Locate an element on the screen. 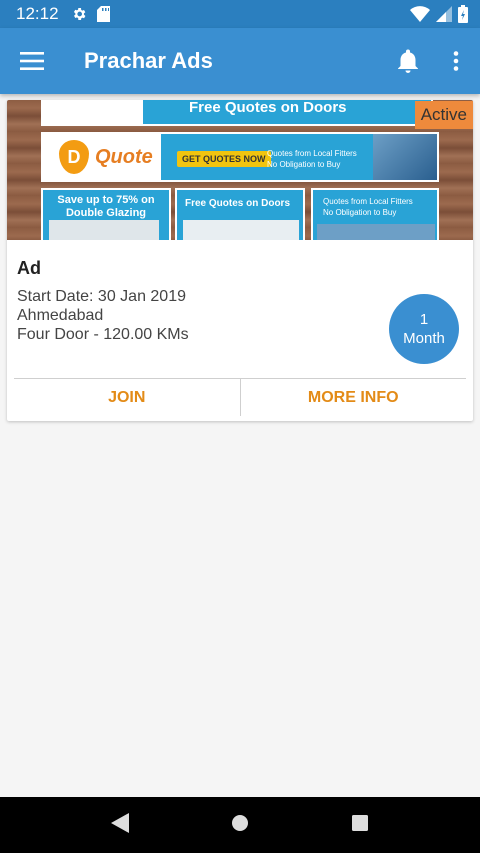 This screenshot has height=853, width=480. settings-icon is located at coordinates (79, 14).